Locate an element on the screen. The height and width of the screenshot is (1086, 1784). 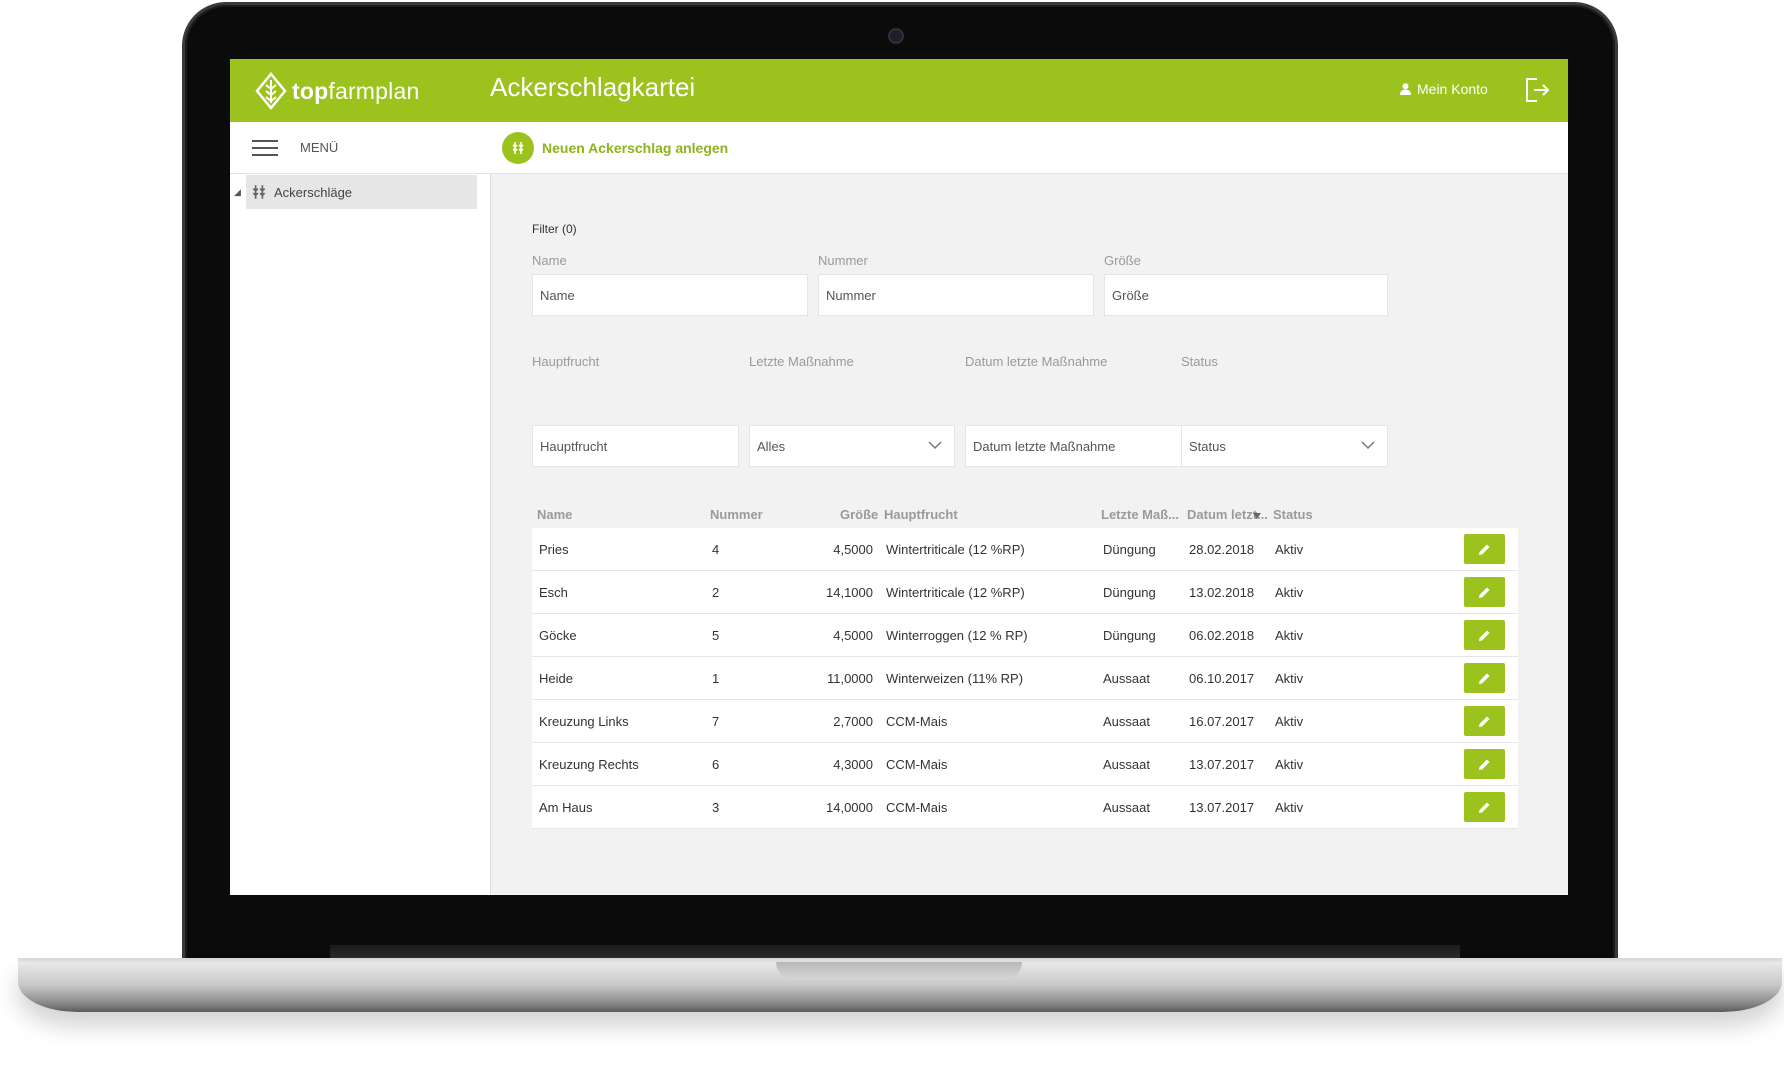
sidebar-item-ackerschlaege: ◢ Ackerschläge is located at coordinates (355, 192).